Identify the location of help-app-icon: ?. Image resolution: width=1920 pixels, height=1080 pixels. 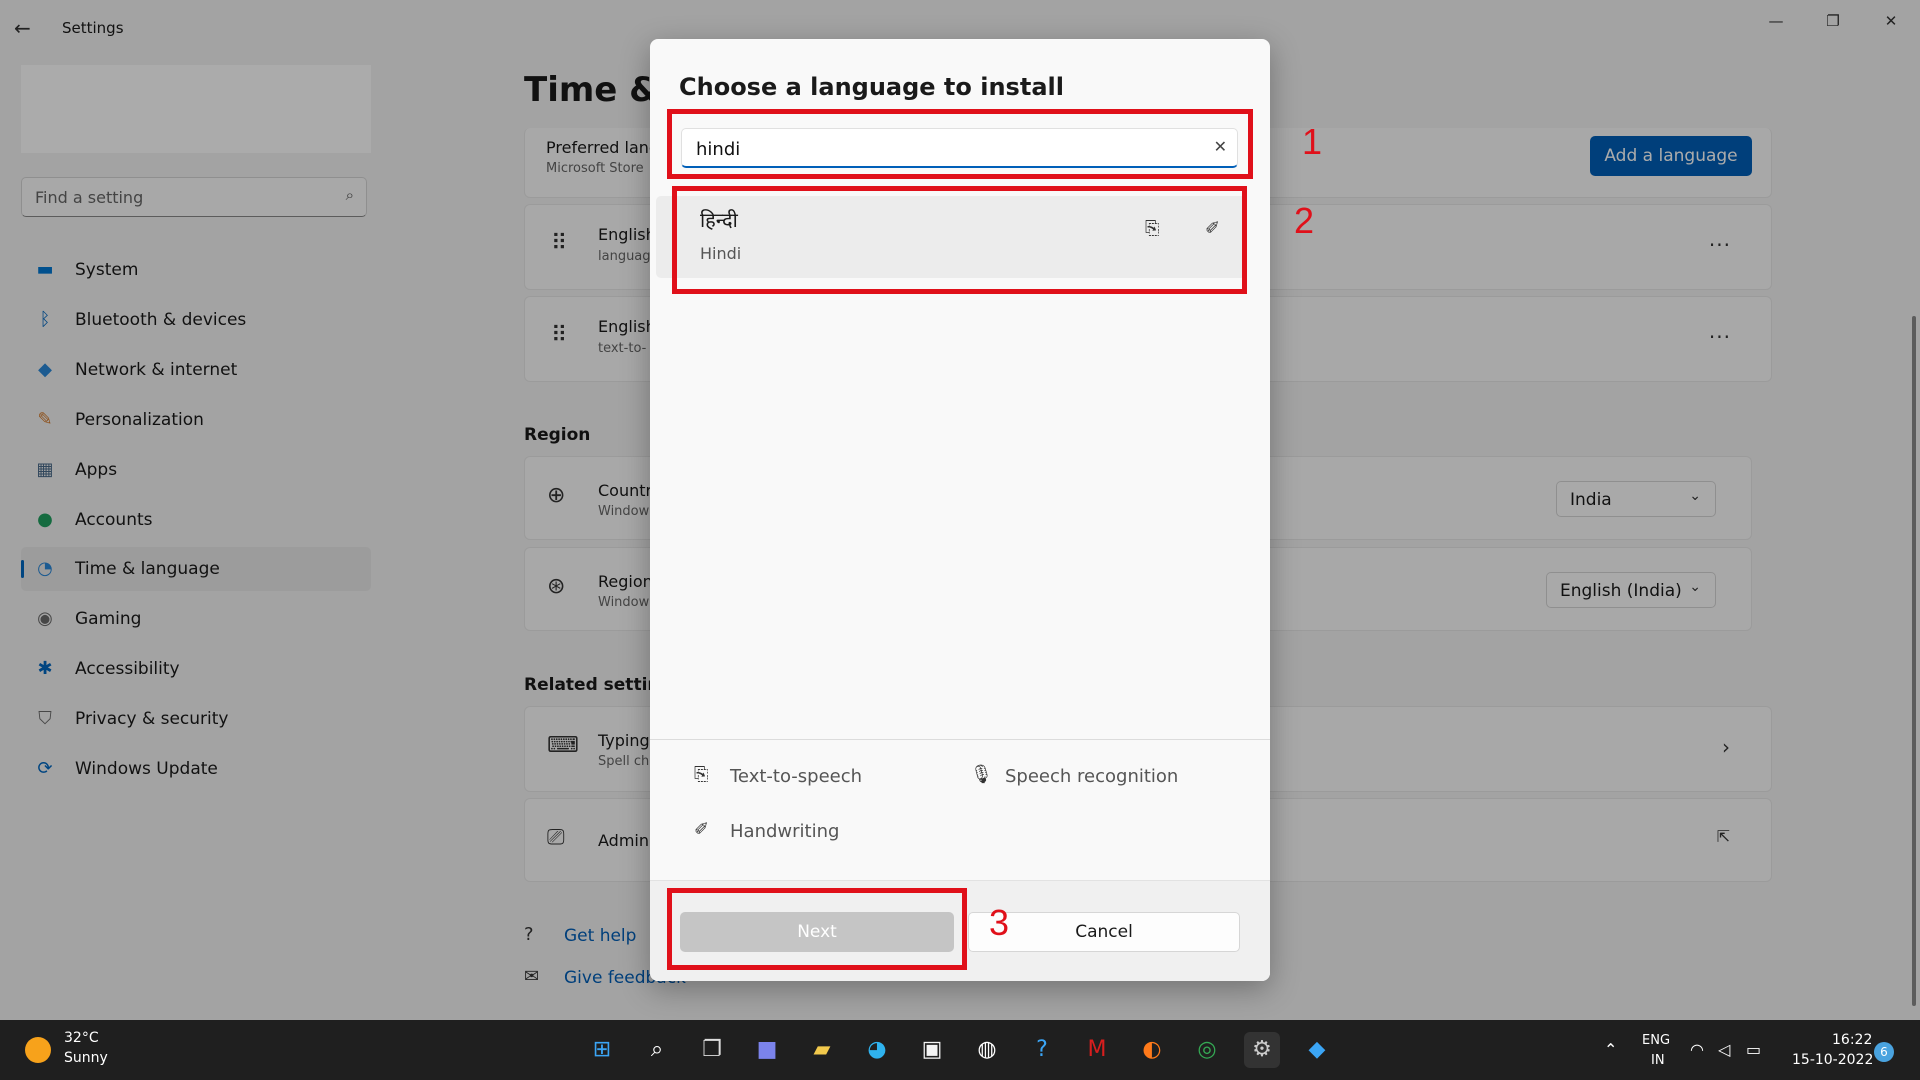
(1042, 1050).